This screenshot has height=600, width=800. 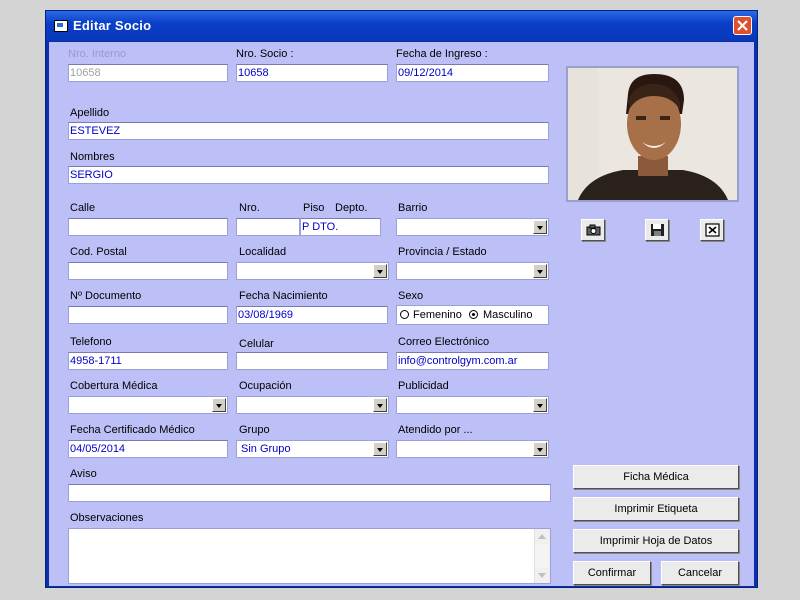 I want to click on provincia-select, so click(x=472, y=271).